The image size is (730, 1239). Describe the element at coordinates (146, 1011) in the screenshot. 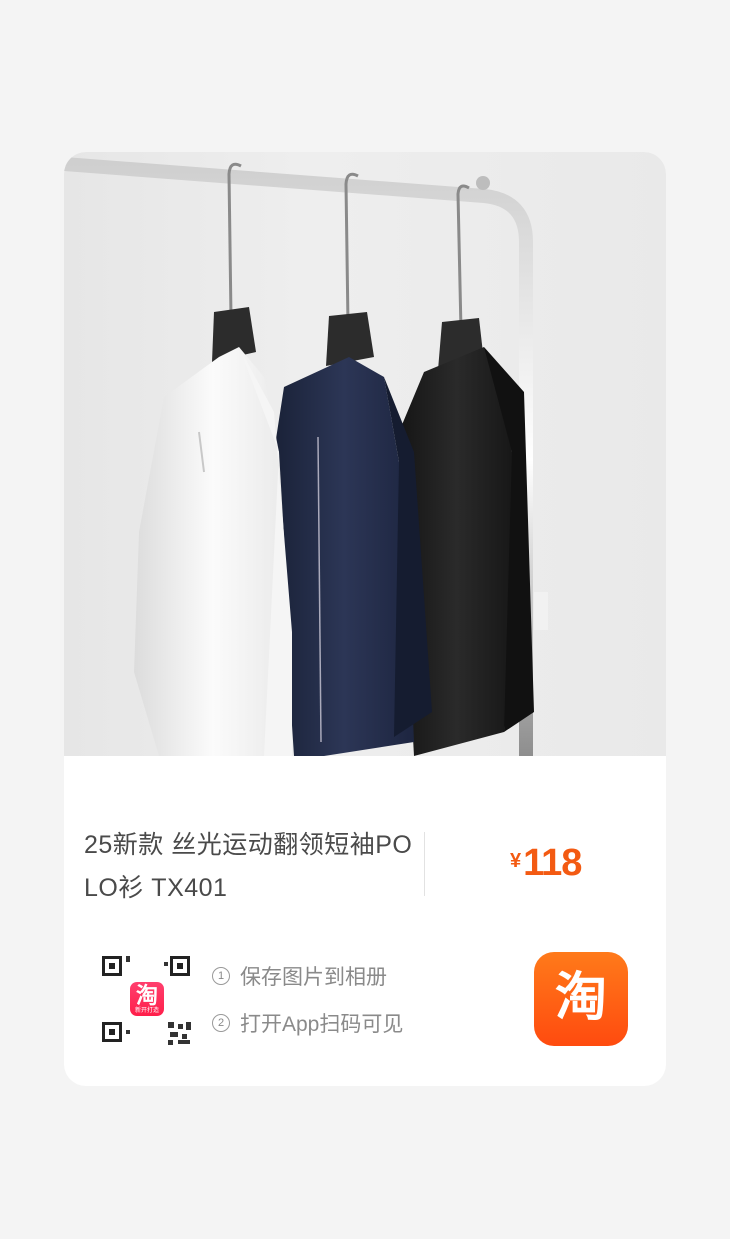

I see `qr-logo-caption: 新开打造` at that location.